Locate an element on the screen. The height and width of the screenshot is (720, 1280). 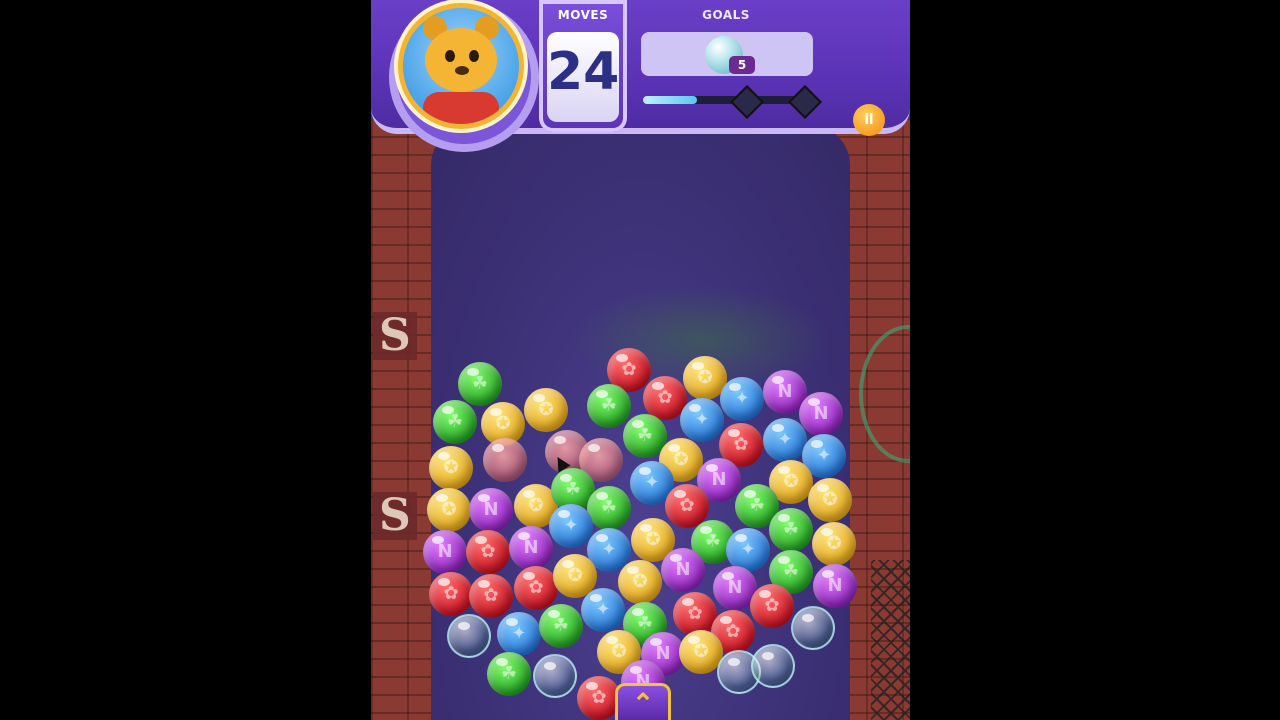
score-progress-bar is located at coordinates (732, 102).